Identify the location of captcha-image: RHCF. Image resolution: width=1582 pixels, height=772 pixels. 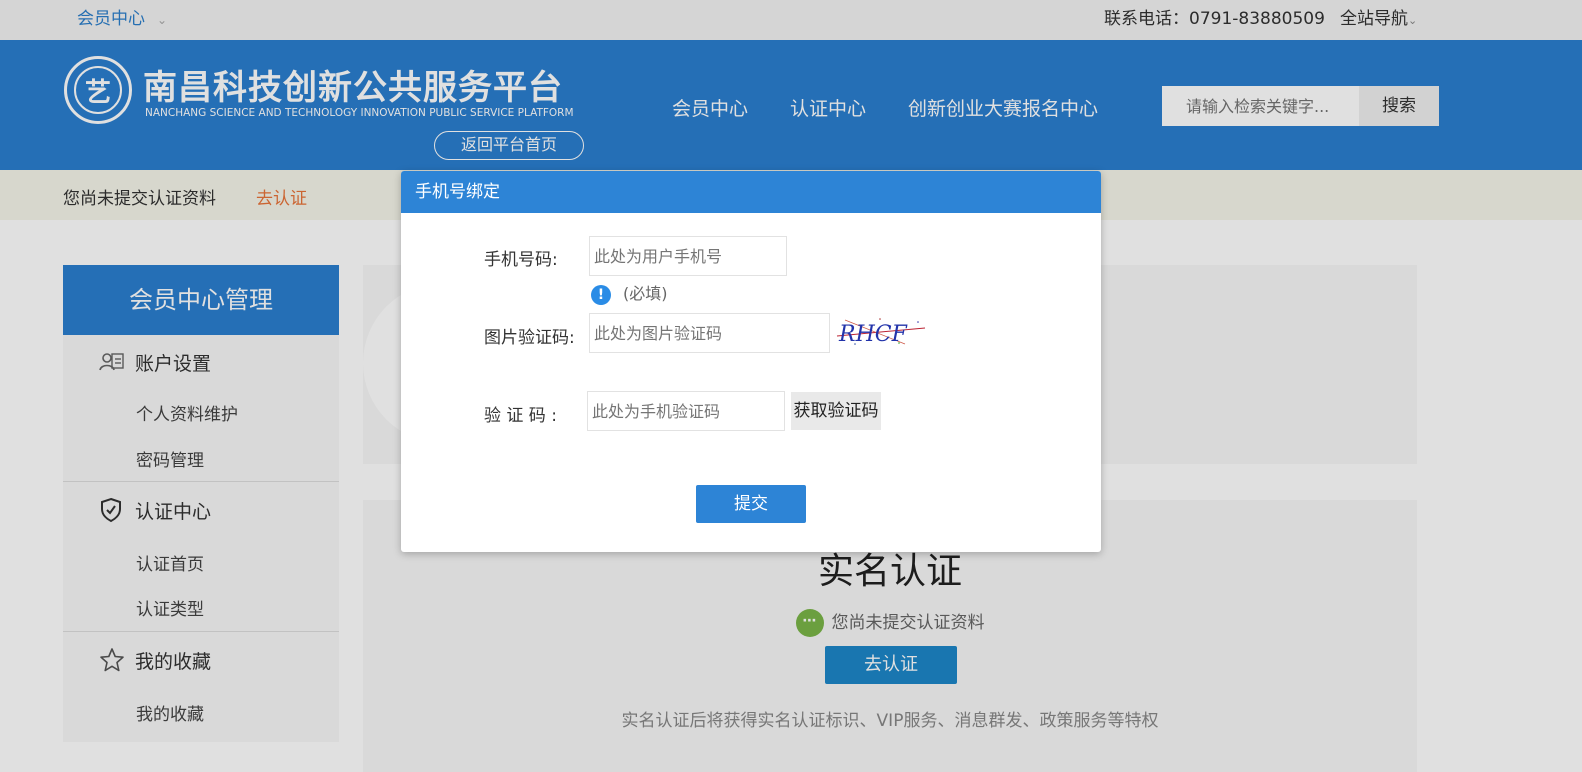
(883, 332).